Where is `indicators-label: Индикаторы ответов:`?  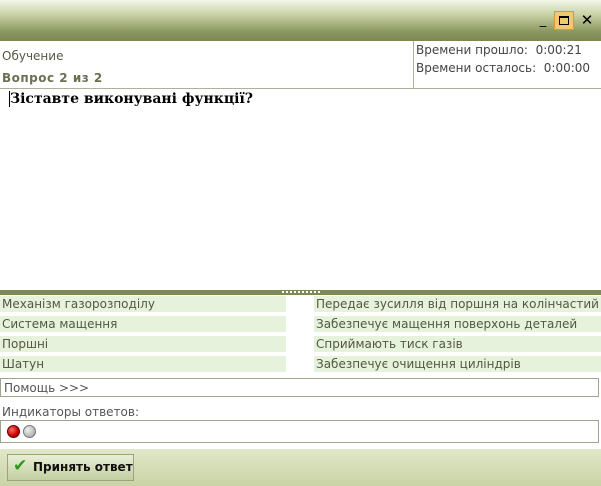 indicators-label: Индикаторы ответов: is located at coordinates (70, 412).